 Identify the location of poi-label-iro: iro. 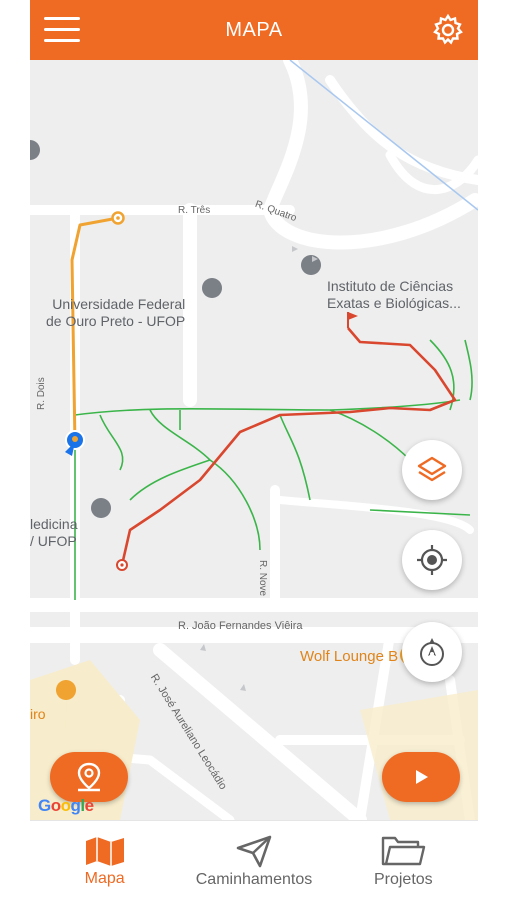
(38, 714).